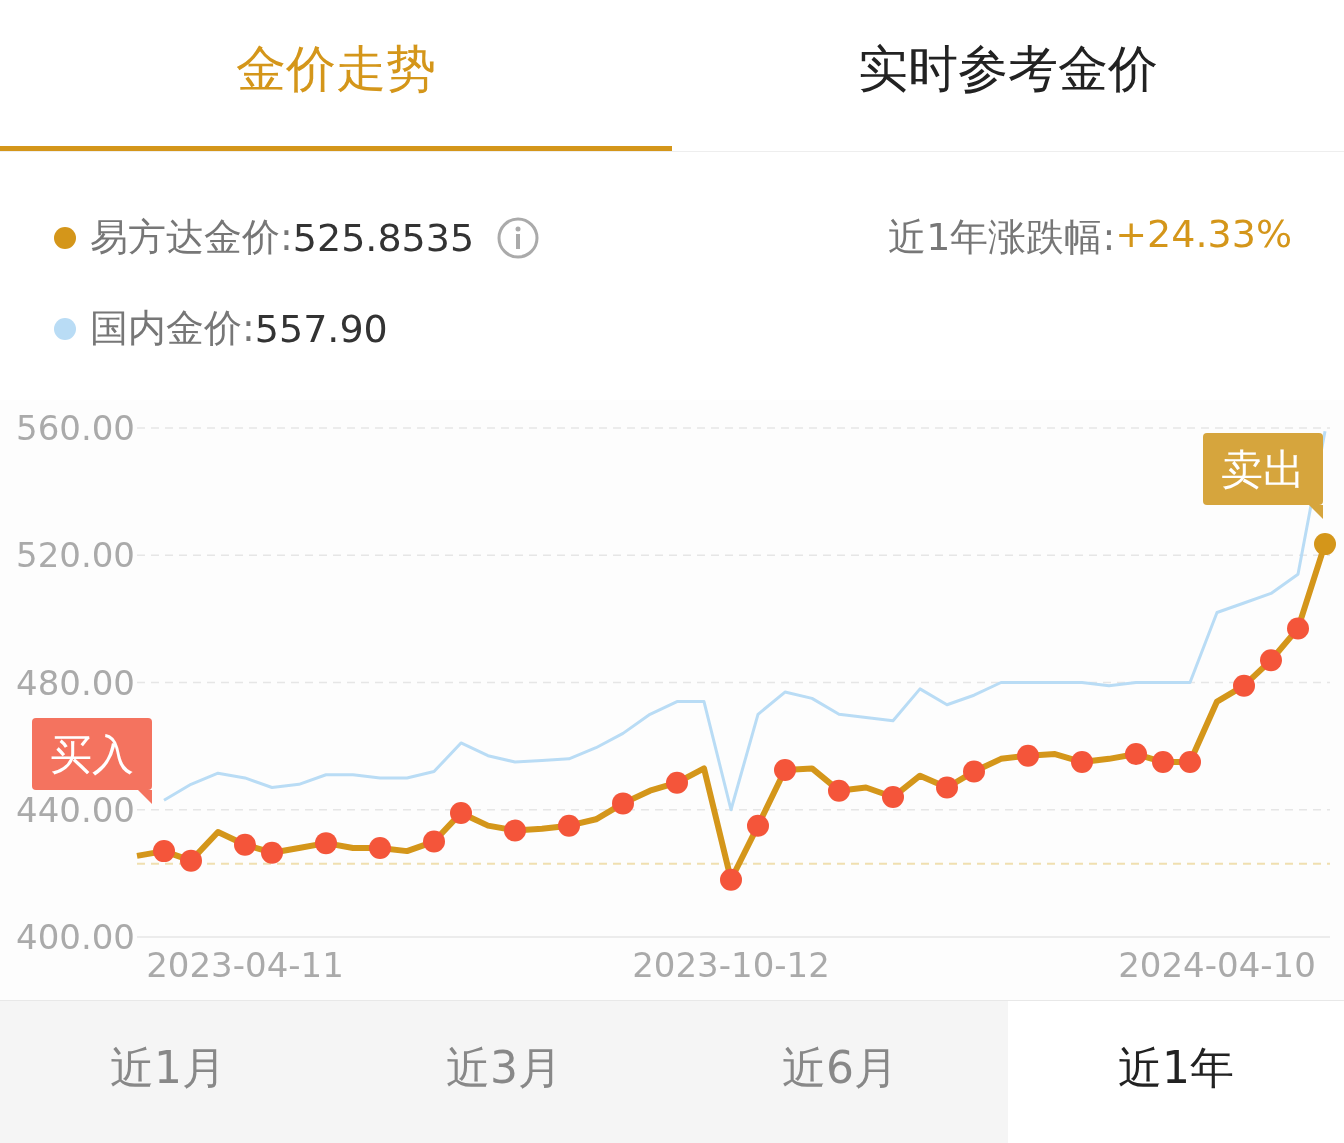  What do you see at coordinates (336, 75) in the screenshot?
I see `tab: 金价走势` at bounding box center [336, 75].